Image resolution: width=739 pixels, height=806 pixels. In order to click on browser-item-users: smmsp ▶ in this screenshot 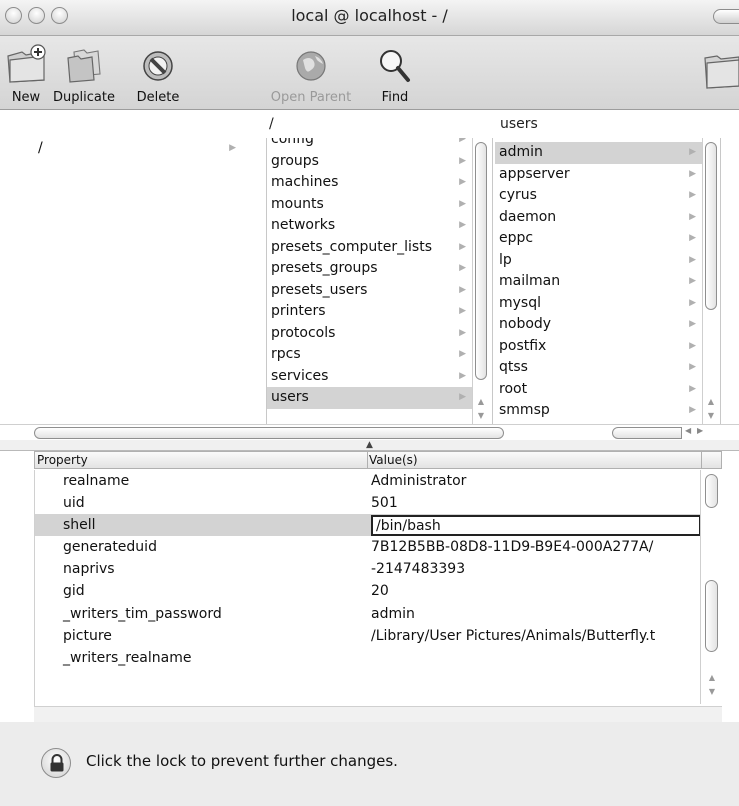, I will do `click(598, 411)`.